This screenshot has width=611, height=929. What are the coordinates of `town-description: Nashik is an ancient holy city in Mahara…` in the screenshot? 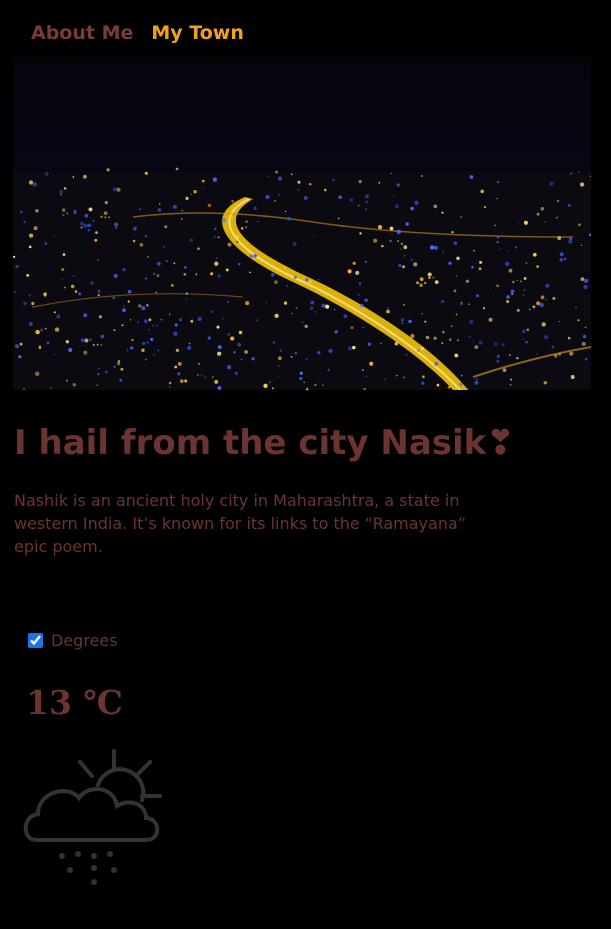 It's located at (240, 523).